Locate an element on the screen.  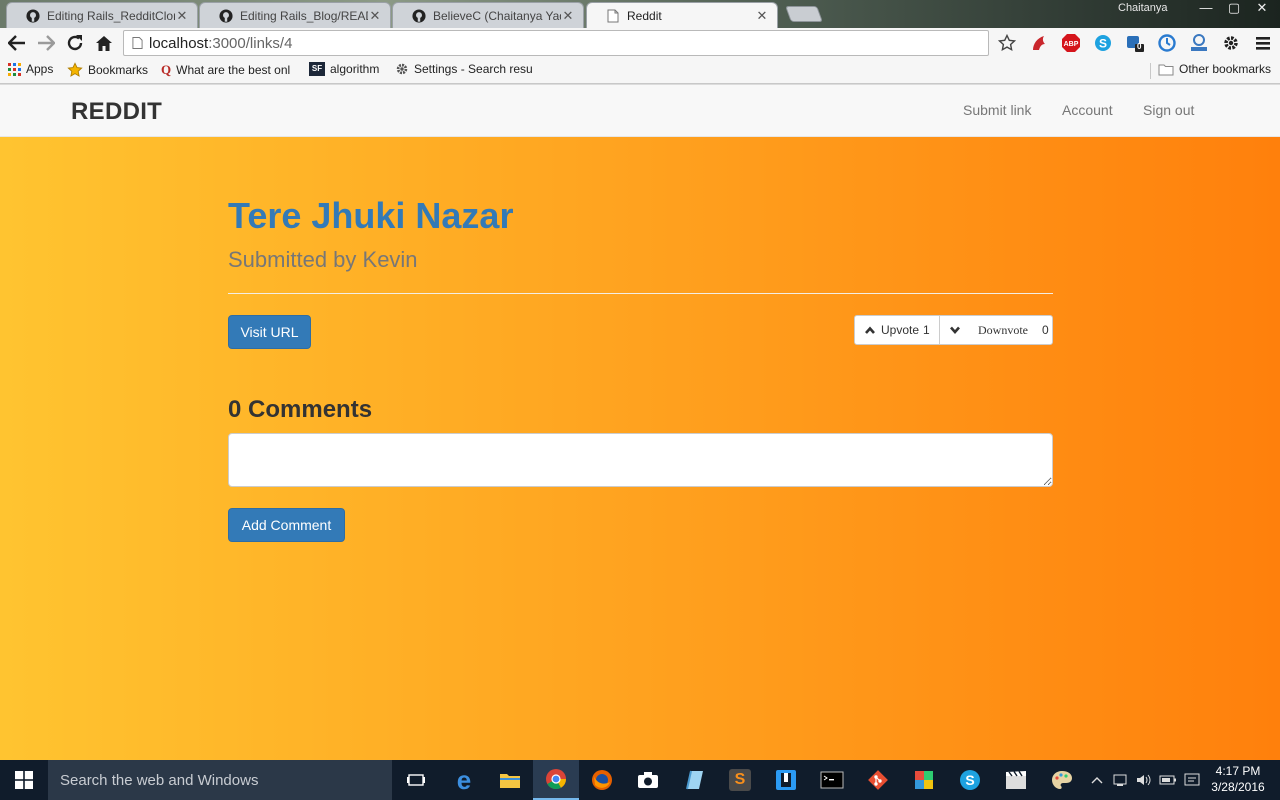
camera-icon is located at coordinates (648, 780).